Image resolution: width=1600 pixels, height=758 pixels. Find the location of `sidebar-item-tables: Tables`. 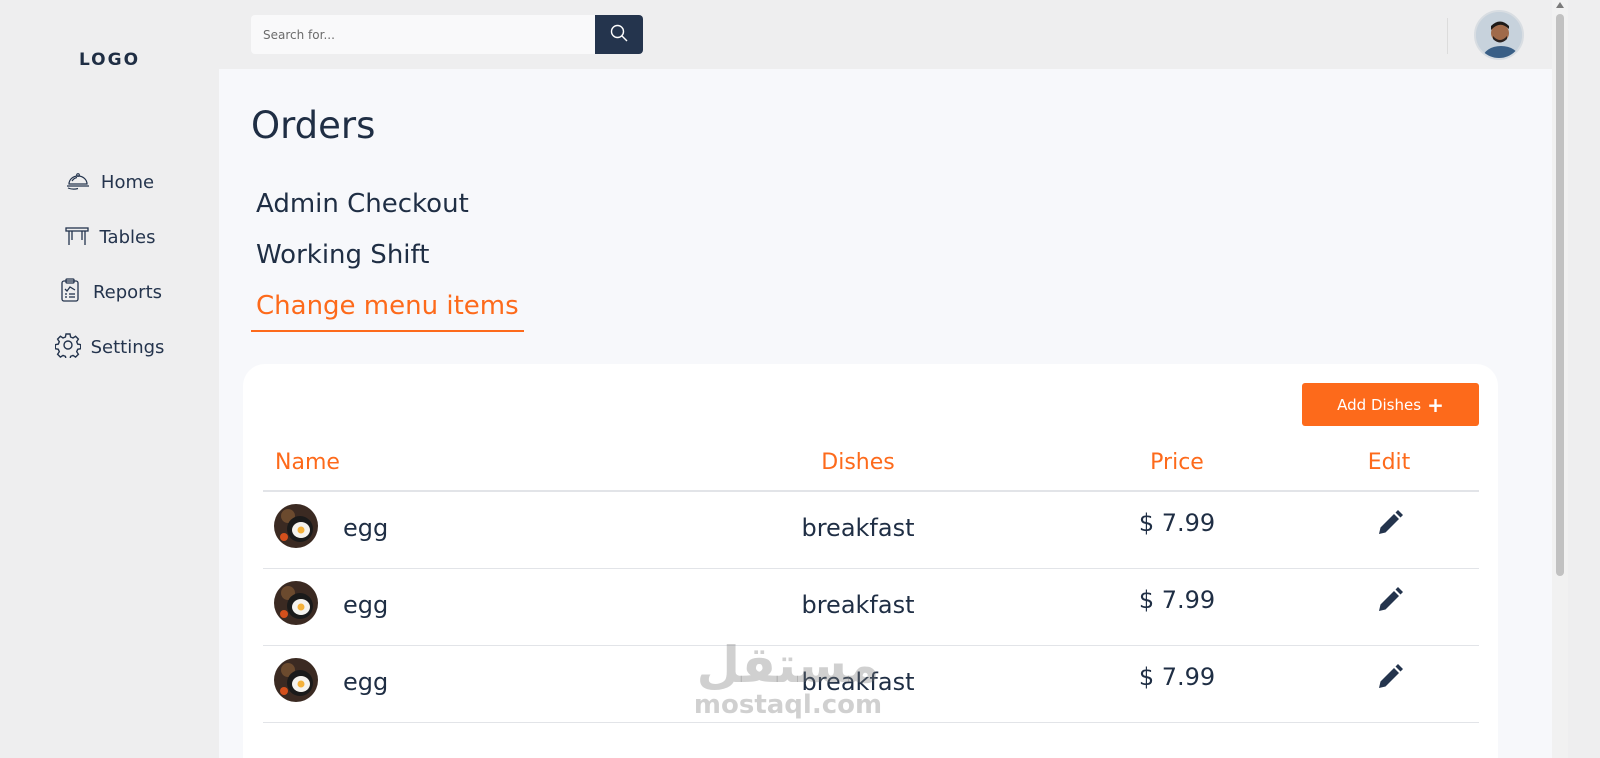

sidebar-item-tables: Tables is located at coordinates (109, 237).